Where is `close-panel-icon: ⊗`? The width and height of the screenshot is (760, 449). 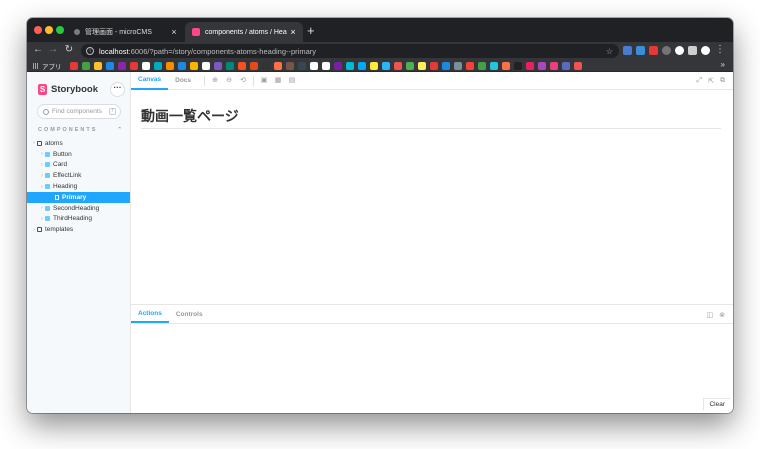
close-panel-icon: ⊗ is located at coordinates (722, 315).